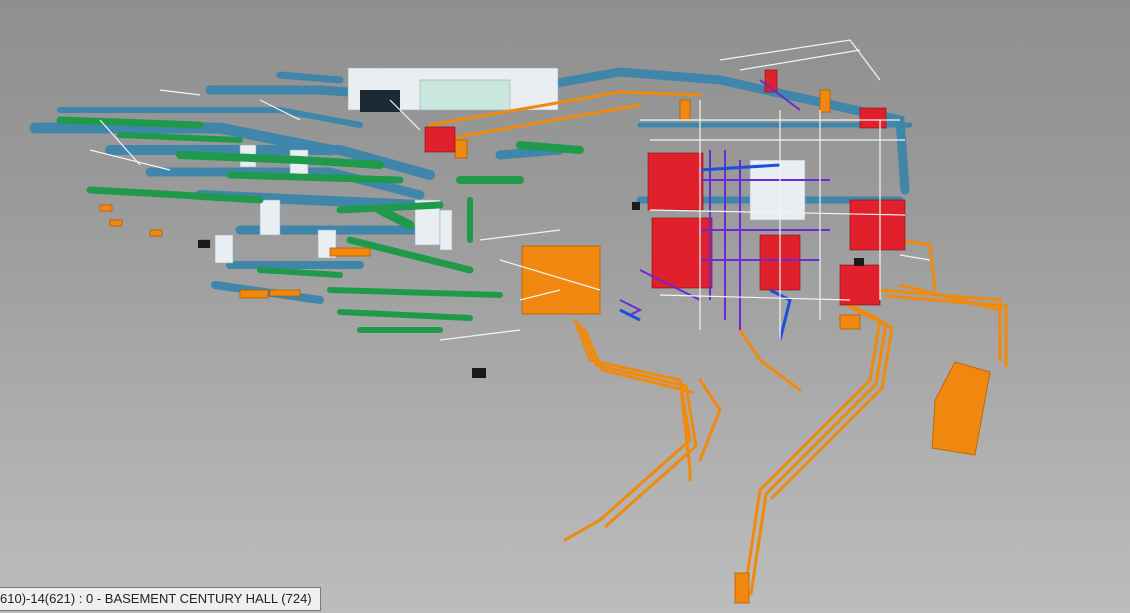 The height and width of the screenshot is (613, 1130). Describe the element at coordinates (742, 588) in the screenshot. I see `conduit-riser` at that location.